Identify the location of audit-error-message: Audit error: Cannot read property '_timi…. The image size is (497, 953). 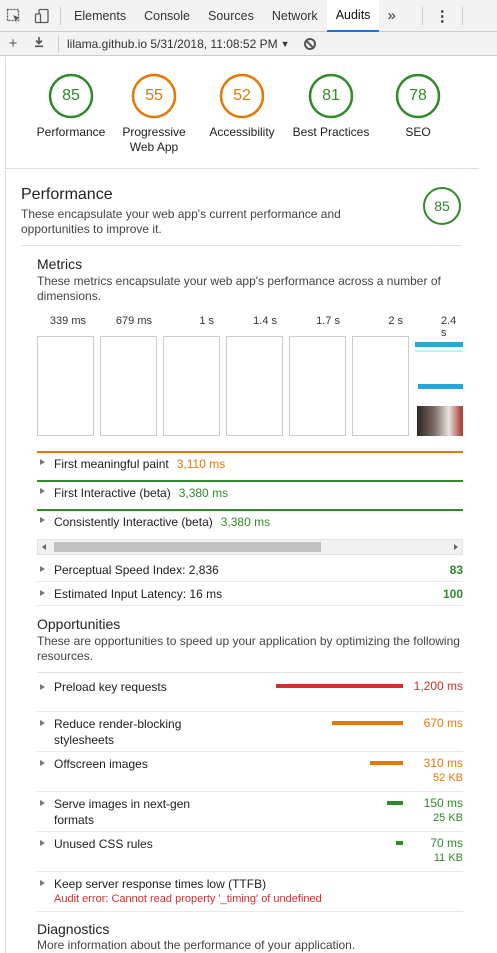
(188, 899).